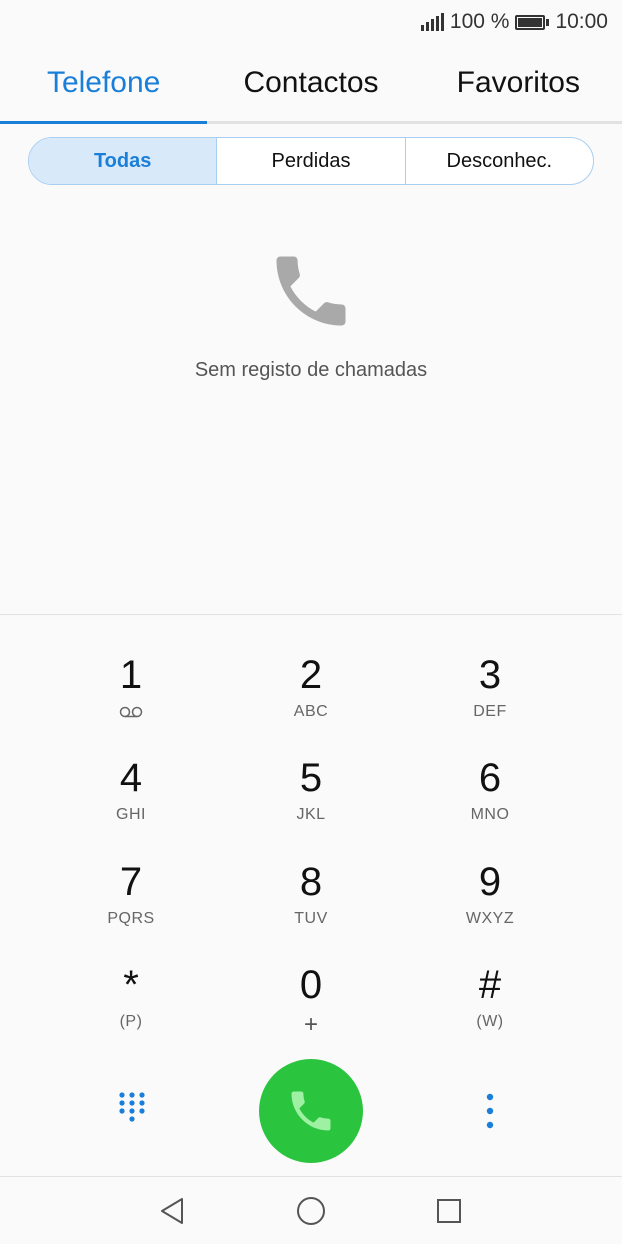  I want to click on key-digit: 9, so click(490, 882).